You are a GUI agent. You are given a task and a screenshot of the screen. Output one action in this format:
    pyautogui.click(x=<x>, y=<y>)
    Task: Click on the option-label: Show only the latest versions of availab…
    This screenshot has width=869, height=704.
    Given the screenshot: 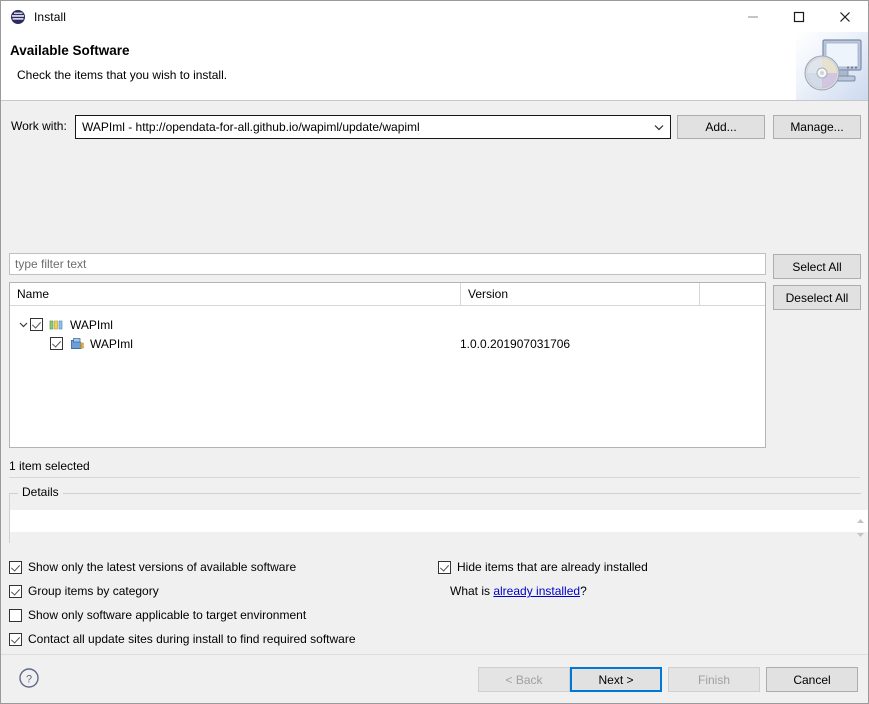 What is the action you would take?
    pyautogui.click(x=162, y=567)
    